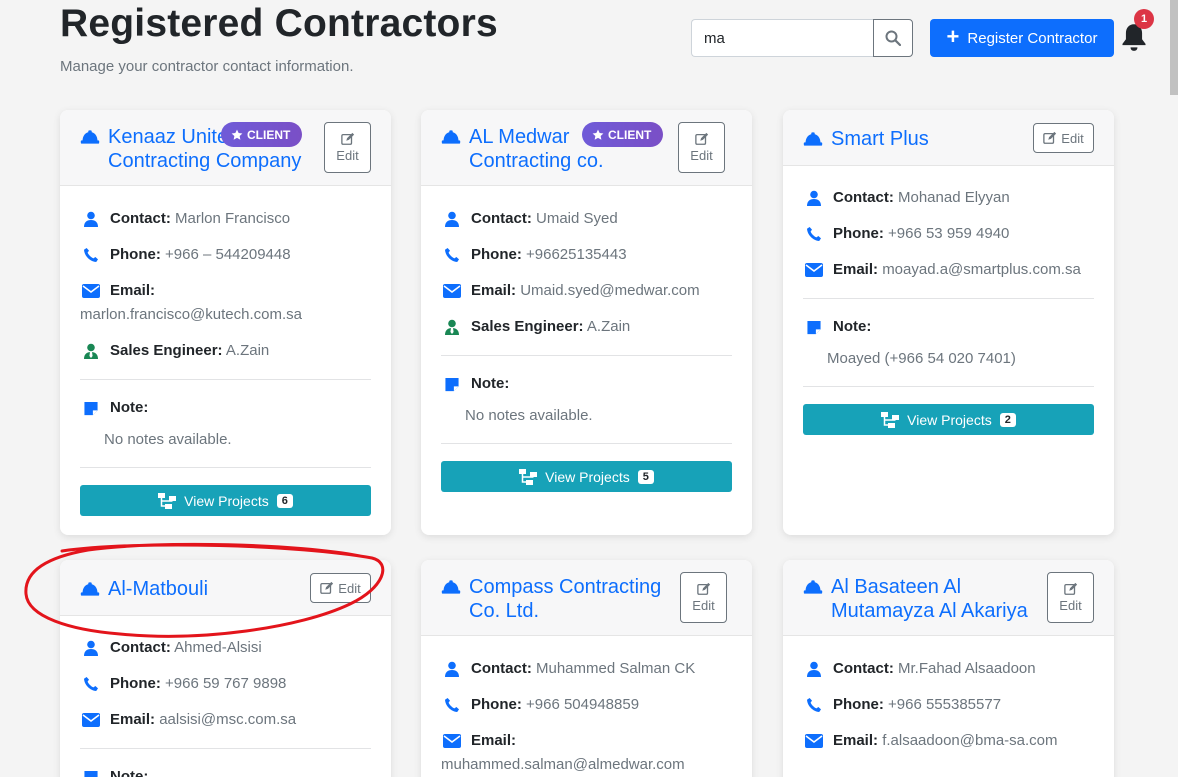  I want to click on view-projects-button: View Projects 2, so click(948, 419).